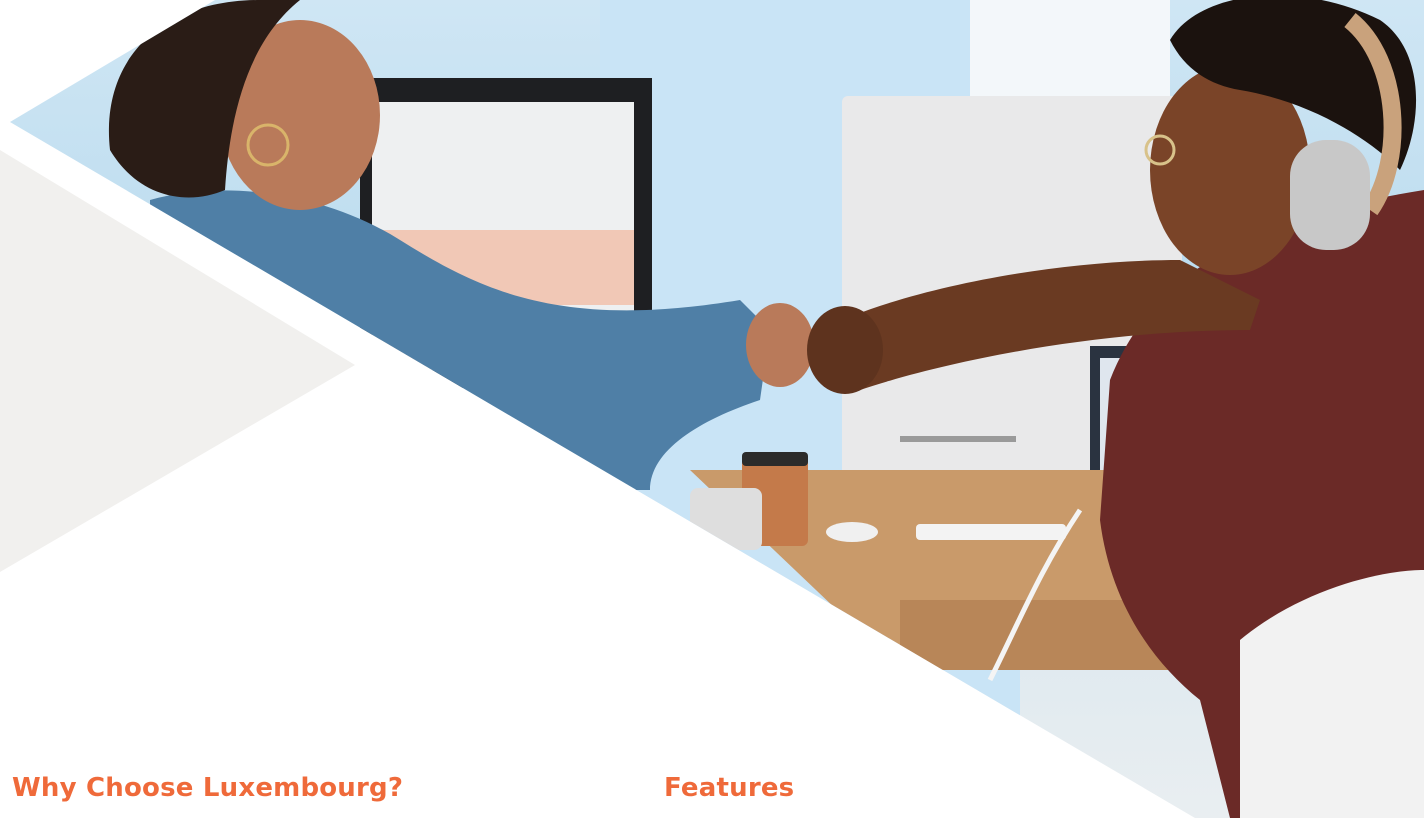 This screenshot has height=818, width=1424. Describe the element at coordinates (991, 532) in the screenshot. I see `keyboard` at that location.